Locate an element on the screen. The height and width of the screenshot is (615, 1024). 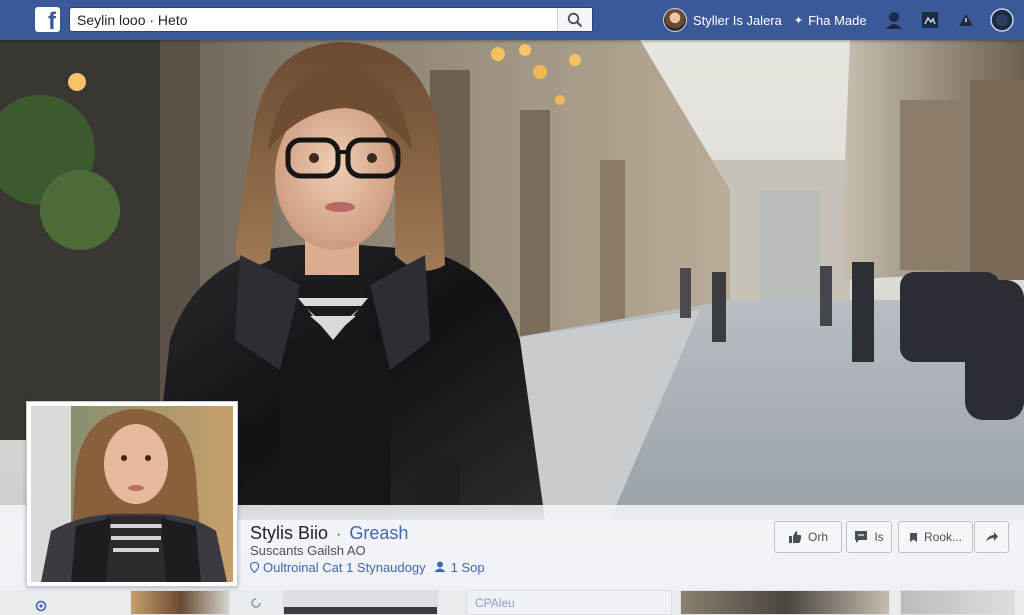
nav-profile-links: Styller Is Jalera ✦ Fha Made is located at coordinates (765, 20).